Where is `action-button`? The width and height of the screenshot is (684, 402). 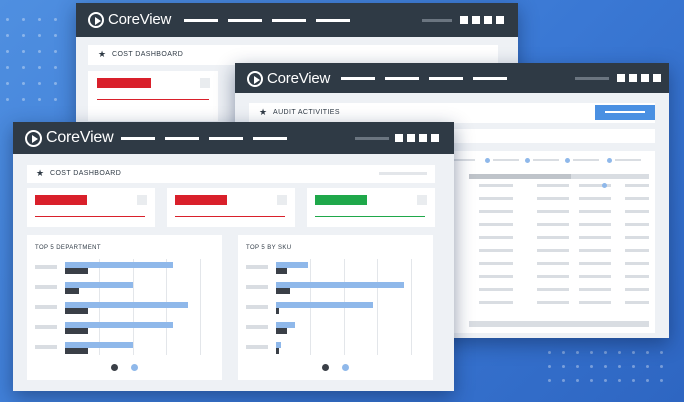
action-button is located at coordinates (625, 112).